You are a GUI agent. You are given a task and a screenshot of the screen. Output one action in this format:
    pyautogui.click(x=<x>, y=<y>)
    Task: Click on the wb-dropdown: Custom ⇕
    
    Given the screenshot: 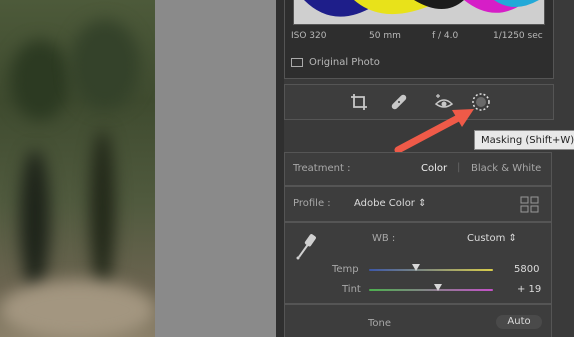 What is the action you would take?
    pyautogui.click(x=492, y=238)
    